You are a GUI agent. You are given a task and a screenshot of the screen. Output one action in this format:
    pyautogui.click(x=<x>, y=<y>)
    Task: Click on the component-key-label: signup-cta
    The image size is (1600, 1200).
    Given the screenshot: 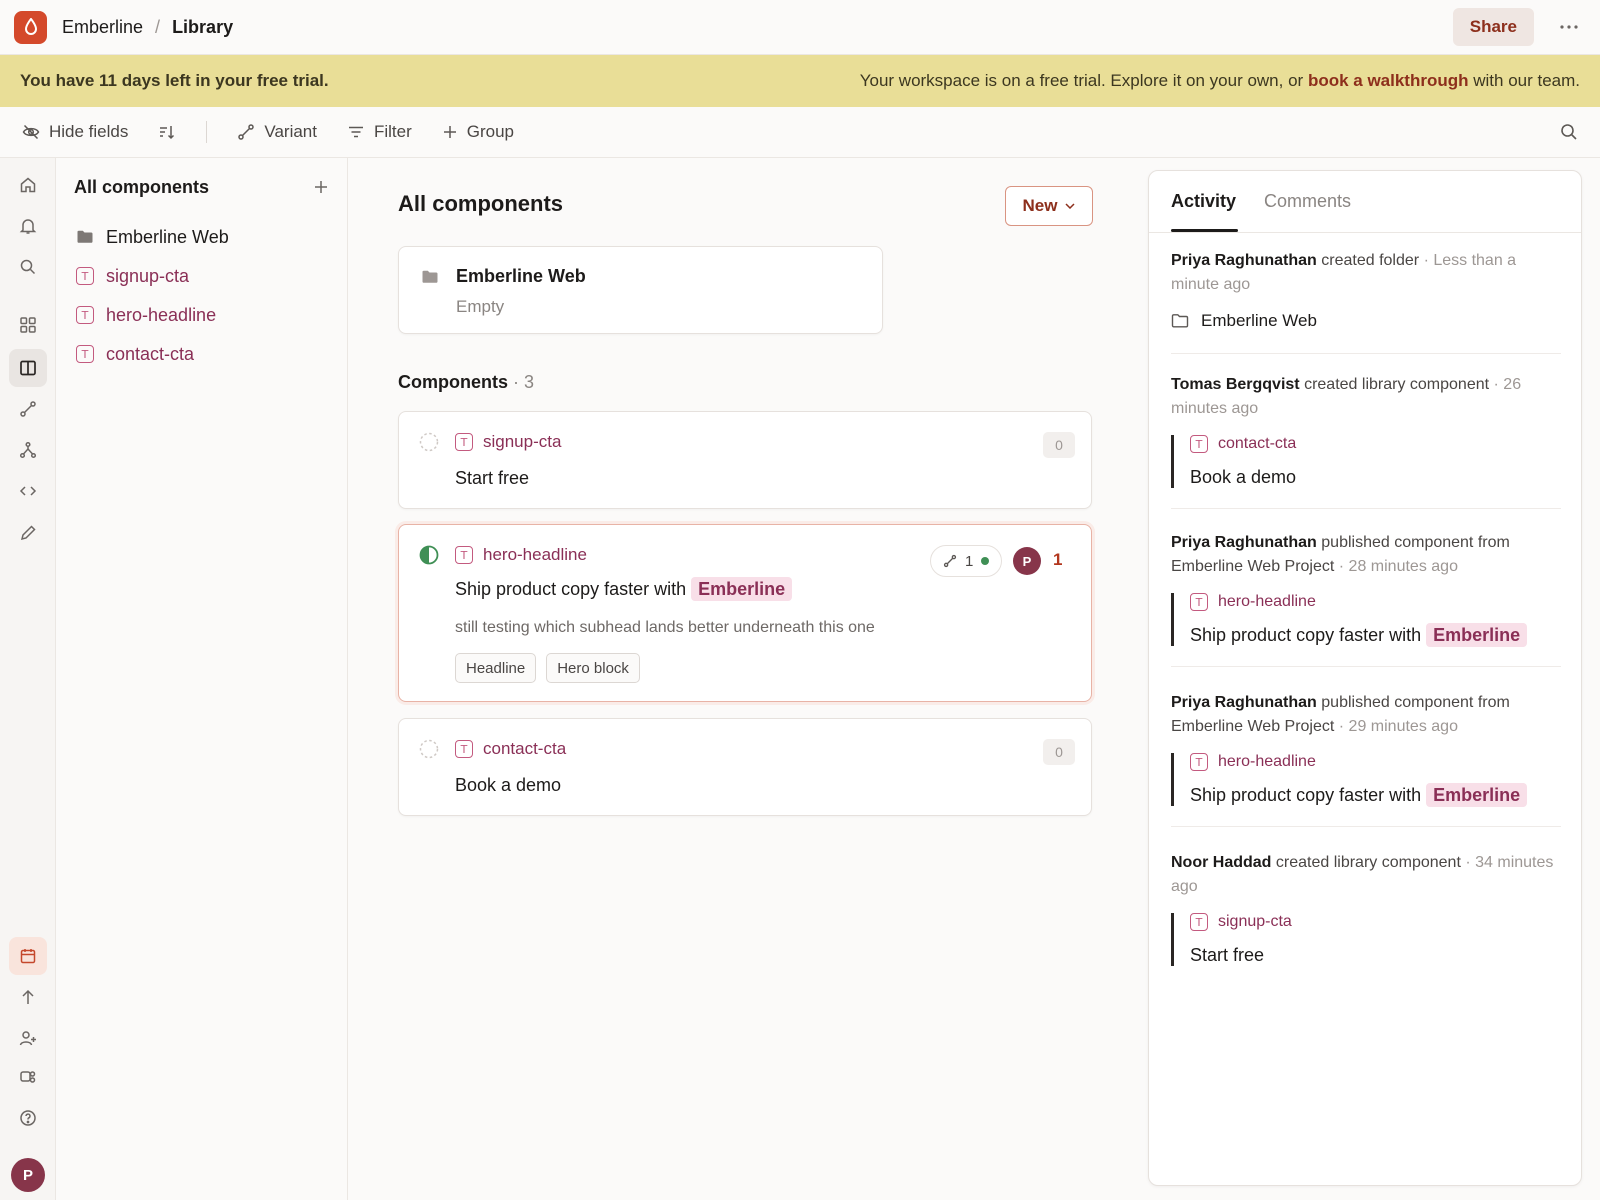 What is the action you would take?
    pyautogui.click(x=522, y=441)
    